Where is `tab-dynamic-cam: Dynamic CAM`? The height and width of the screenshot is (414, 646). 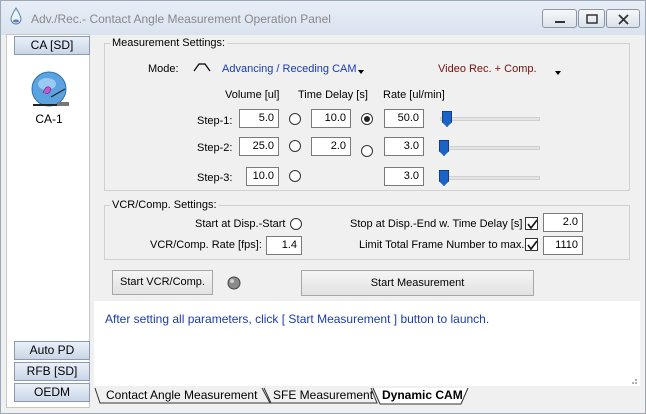 tab-dynamic-cam: Dynamic CAM is located at coordinates (422, 395).